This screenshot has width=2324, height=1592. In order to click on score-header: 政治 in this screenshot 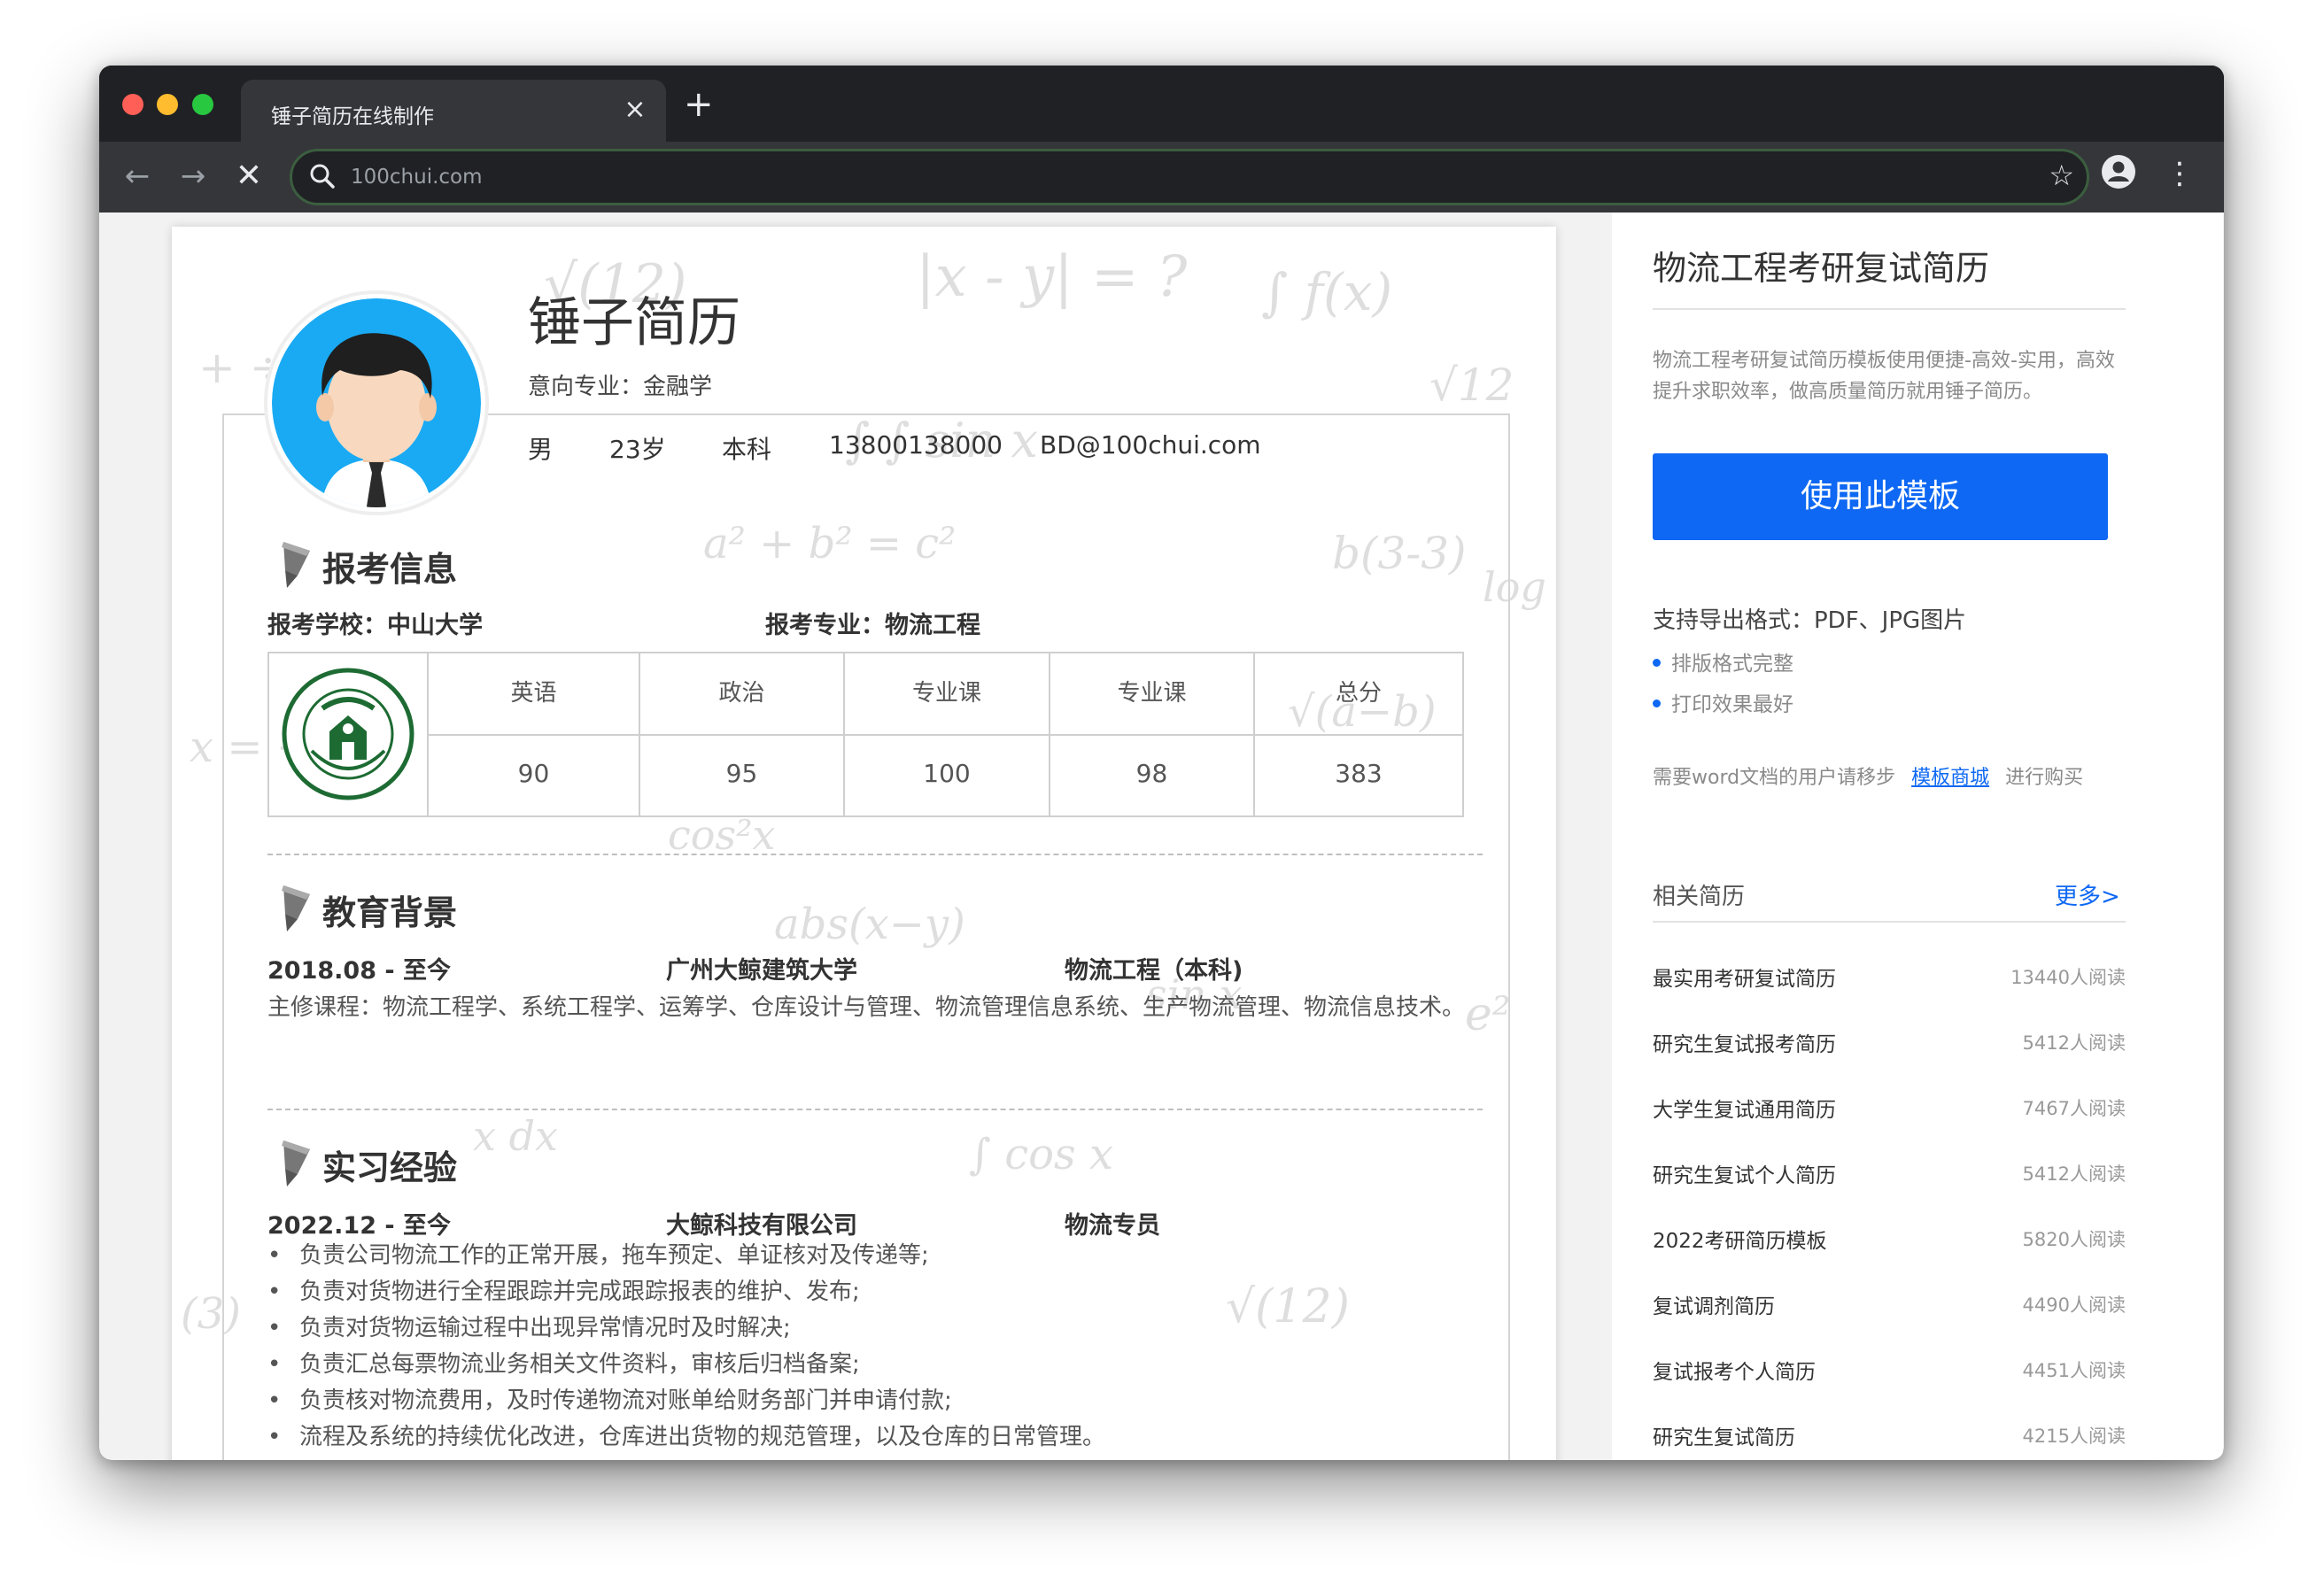, I will do `click(741, 694)`.